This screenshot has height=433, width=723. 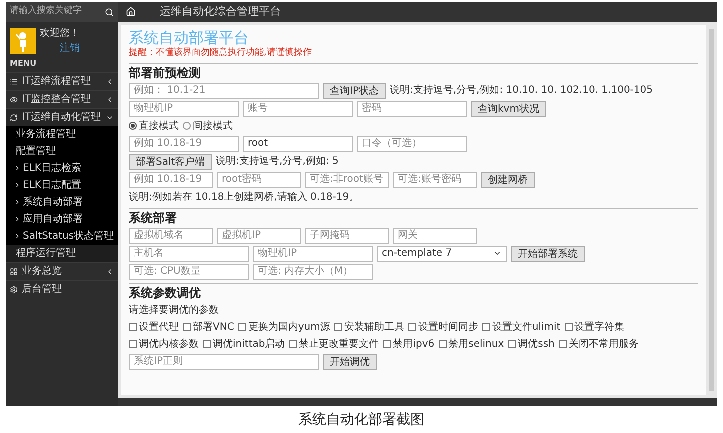 I want to click on template-select: cn-template 7, so click(x=442, y=254).